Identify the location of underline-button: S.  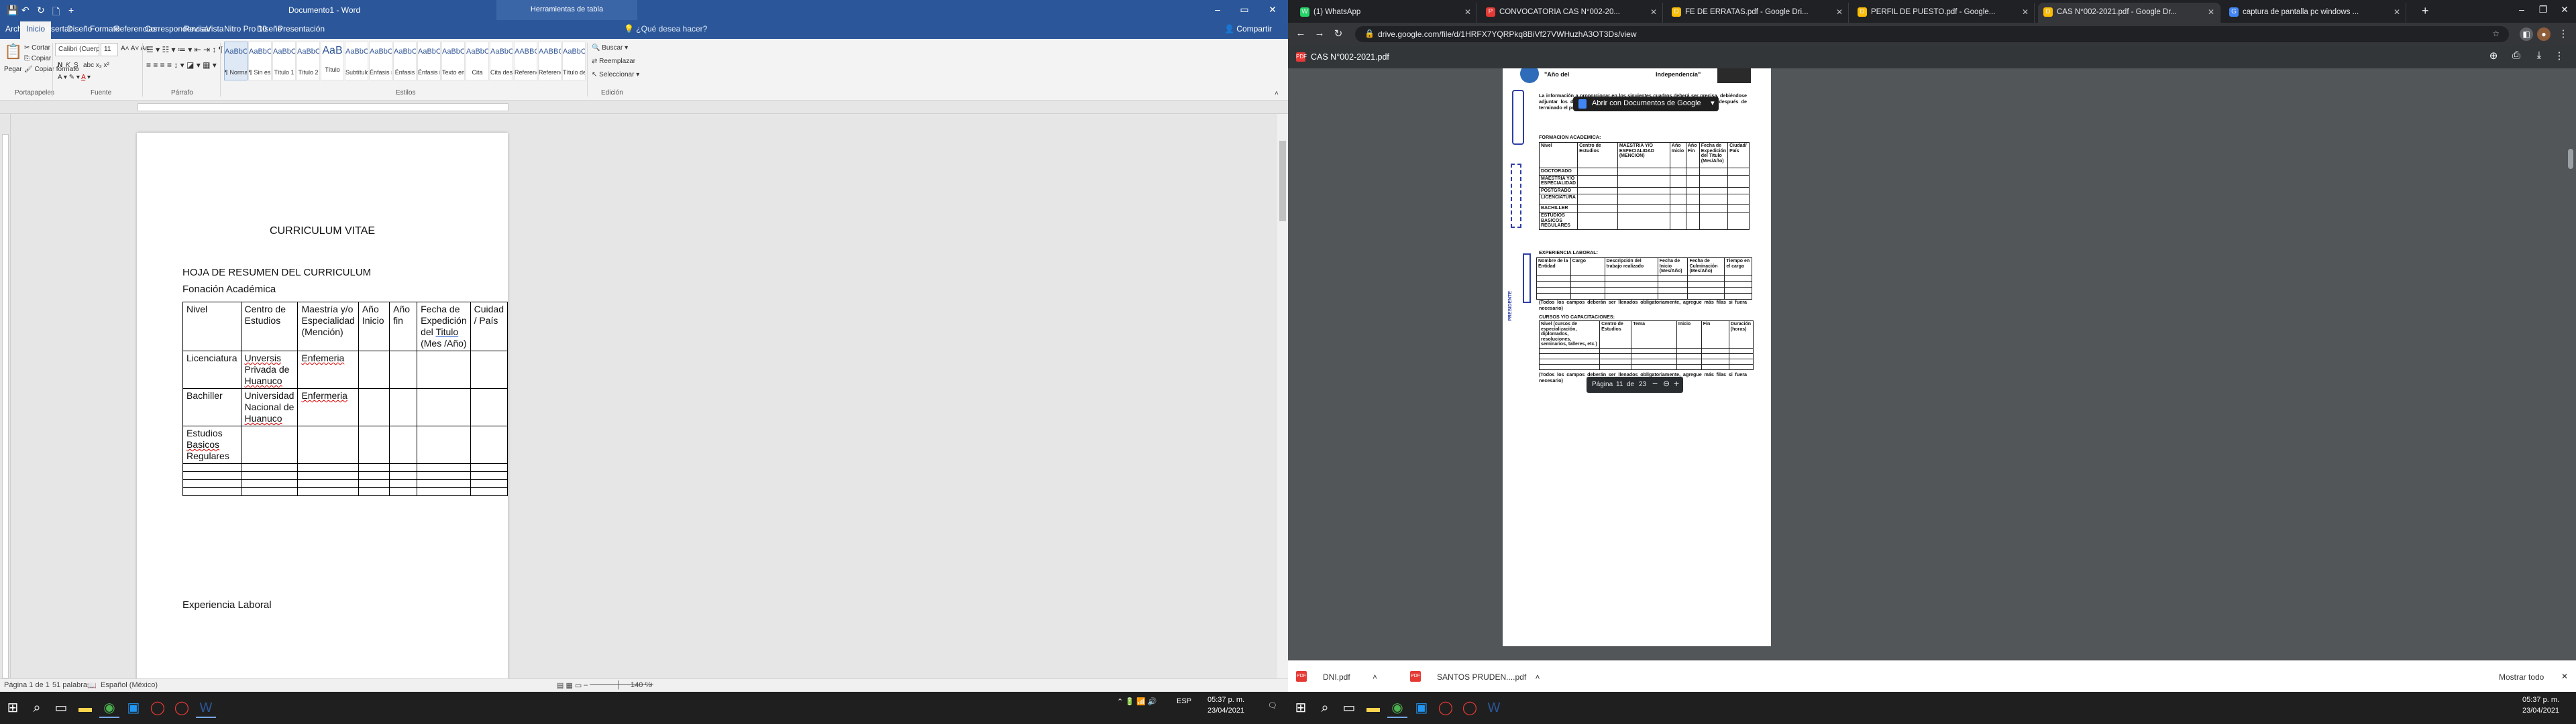
(76, 65).